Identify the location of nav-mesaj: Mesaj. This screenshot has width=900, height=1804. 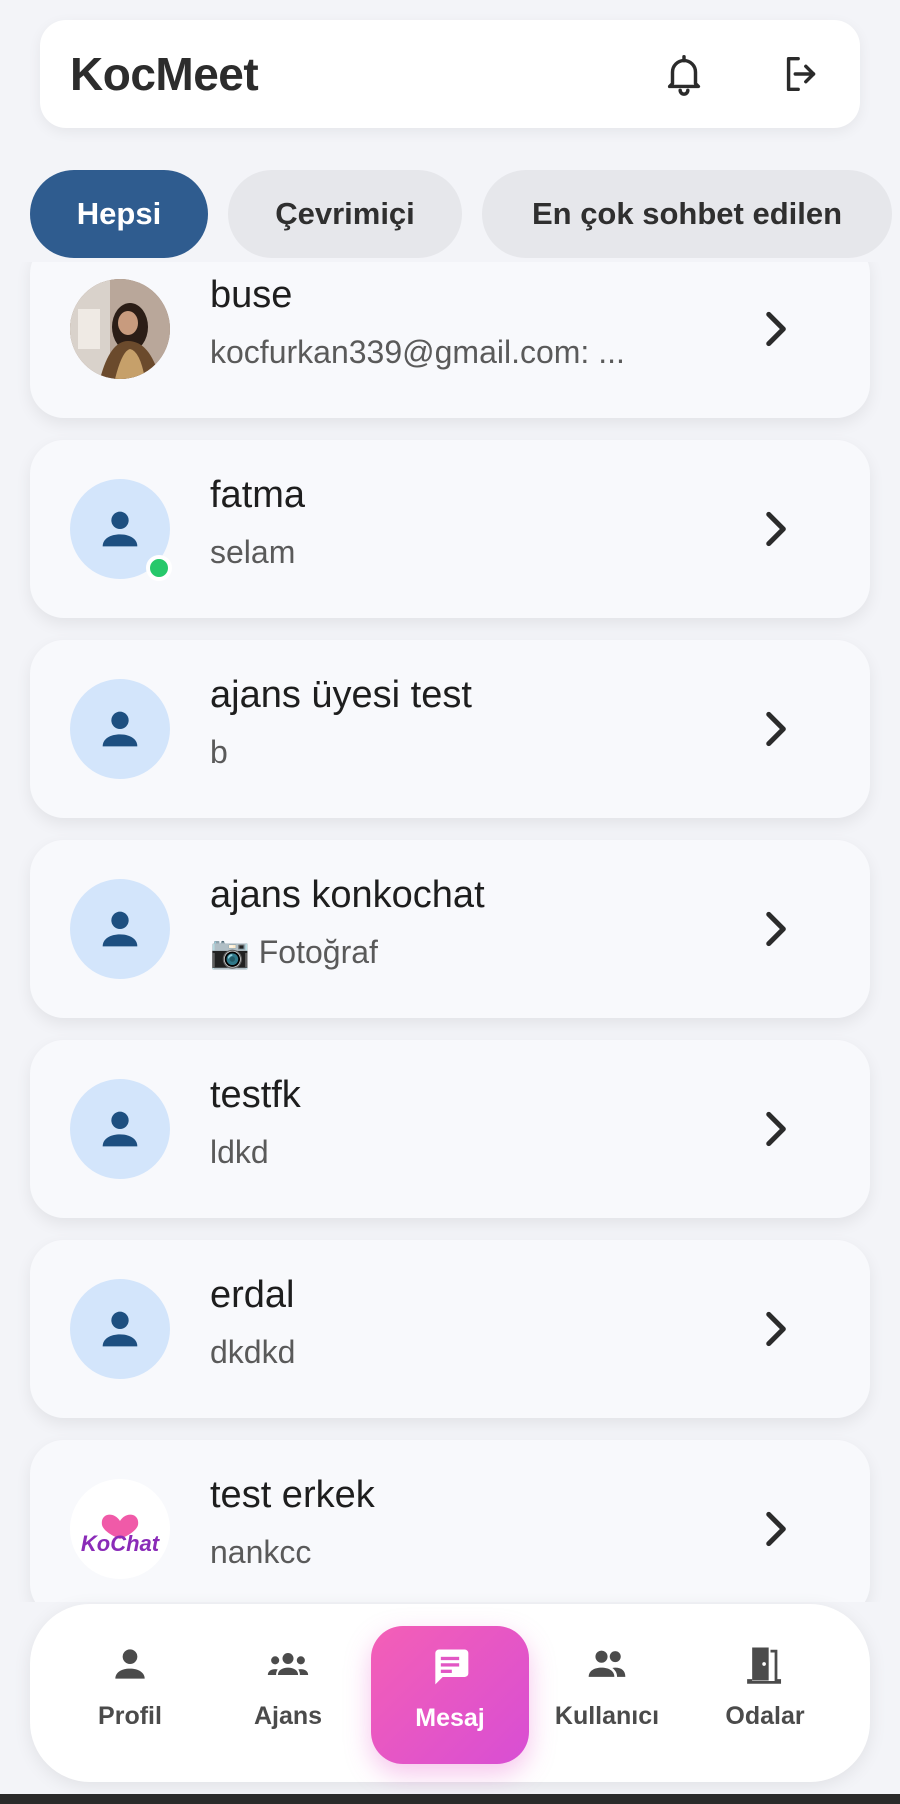
(450, 1695).